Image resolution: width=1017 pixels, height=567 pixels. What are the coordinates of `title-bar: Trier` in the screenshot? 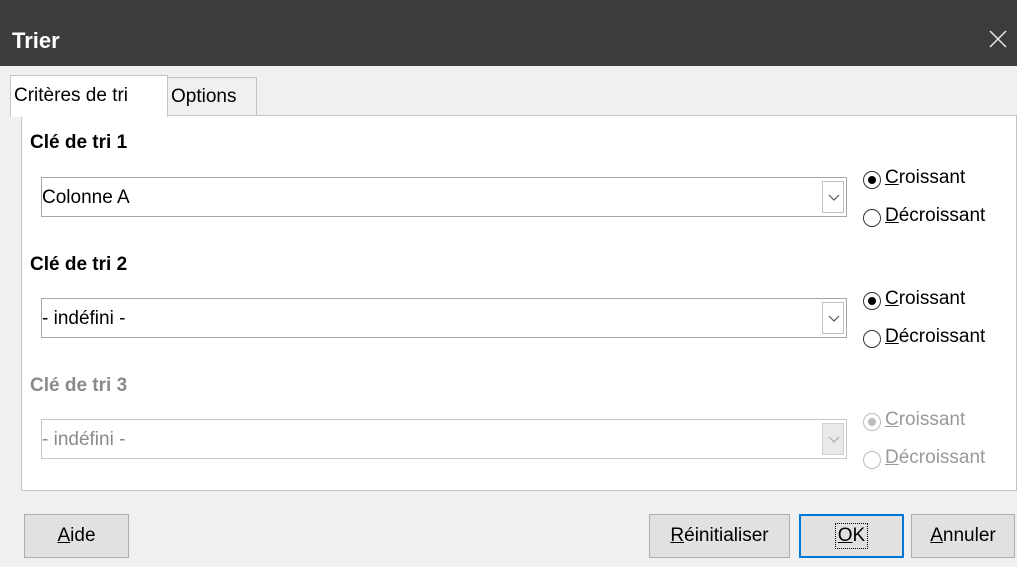 It's located at (508, 33).